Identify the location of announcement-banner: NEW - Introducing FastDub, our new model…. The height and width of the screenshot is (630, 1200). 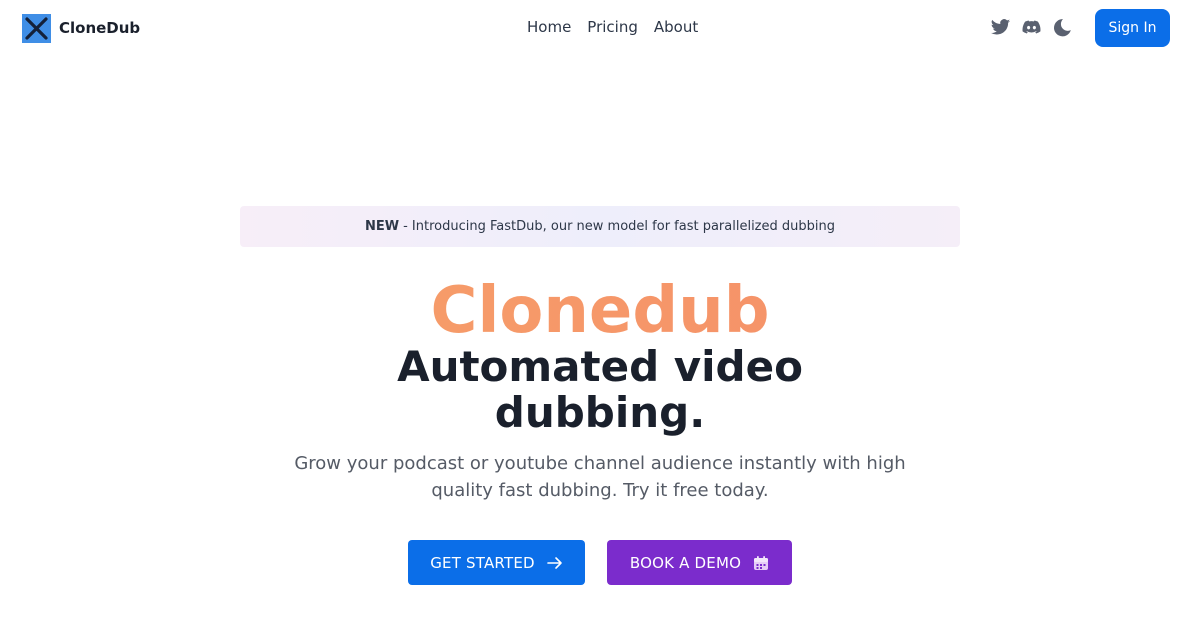
(600, 226).